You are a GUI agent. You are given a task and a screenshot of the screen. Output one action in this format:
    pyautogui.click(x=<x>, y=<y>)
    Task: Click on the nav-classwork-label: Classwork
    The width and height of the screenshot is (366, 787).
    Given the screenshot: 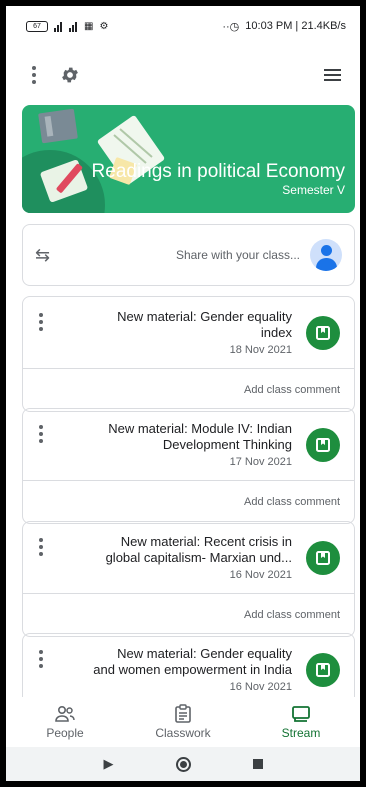 What is the action you would take?
    pyautogui.click(x=183, y=733)
    